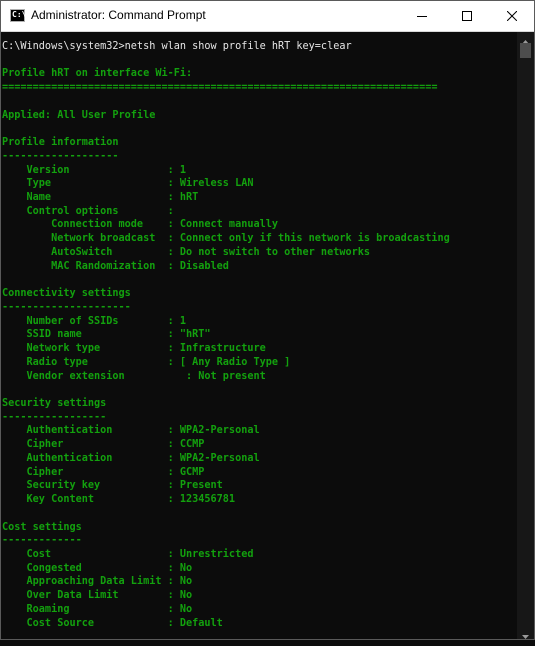 The image size is (535, 646). I want to click on console-line: Control options :, so click(88, 211).